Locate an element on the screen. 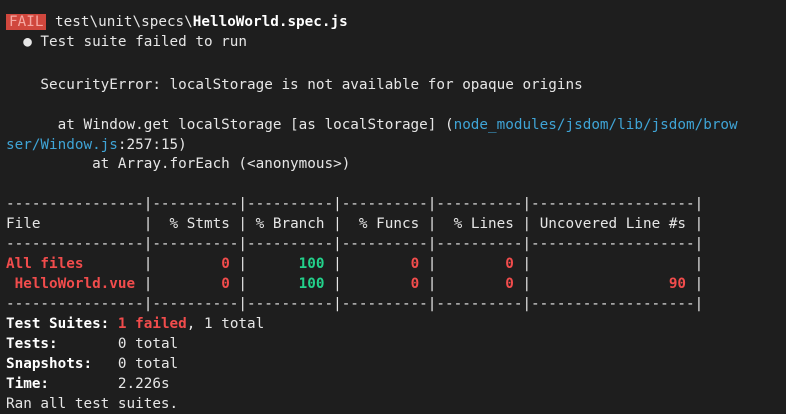 This screenshot has width=786, height=414. summary-snapshots-value: 0 total is located at coordinates (148, 364).